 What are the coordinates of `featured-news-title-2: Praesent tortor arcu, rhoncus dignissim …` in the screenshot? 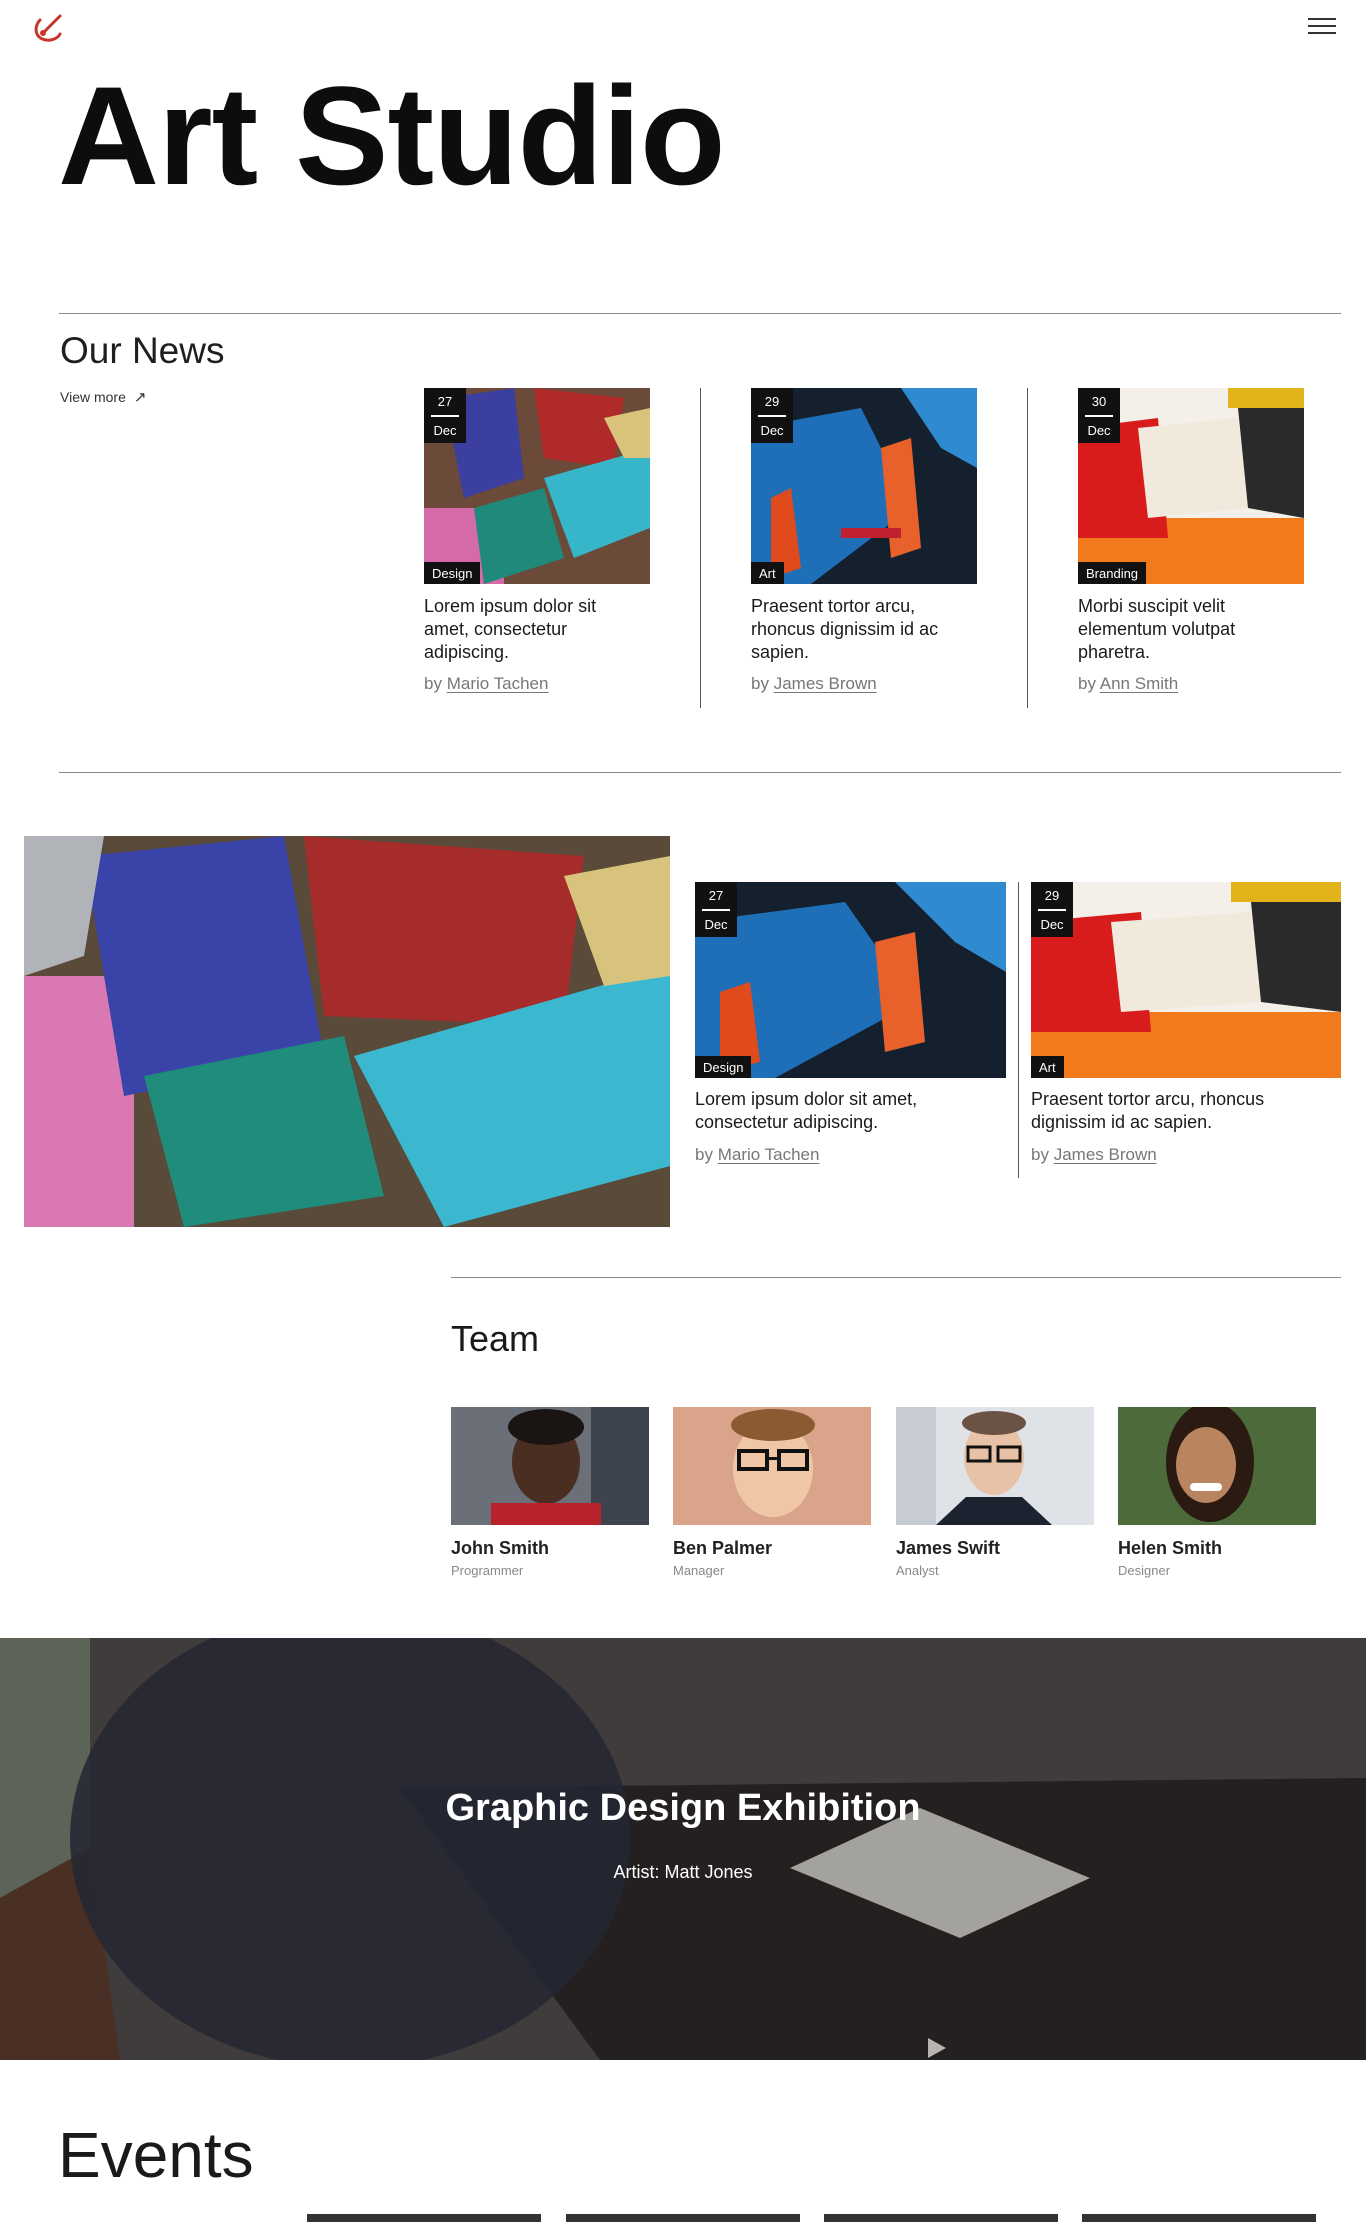 It's located at (1181, 1111).